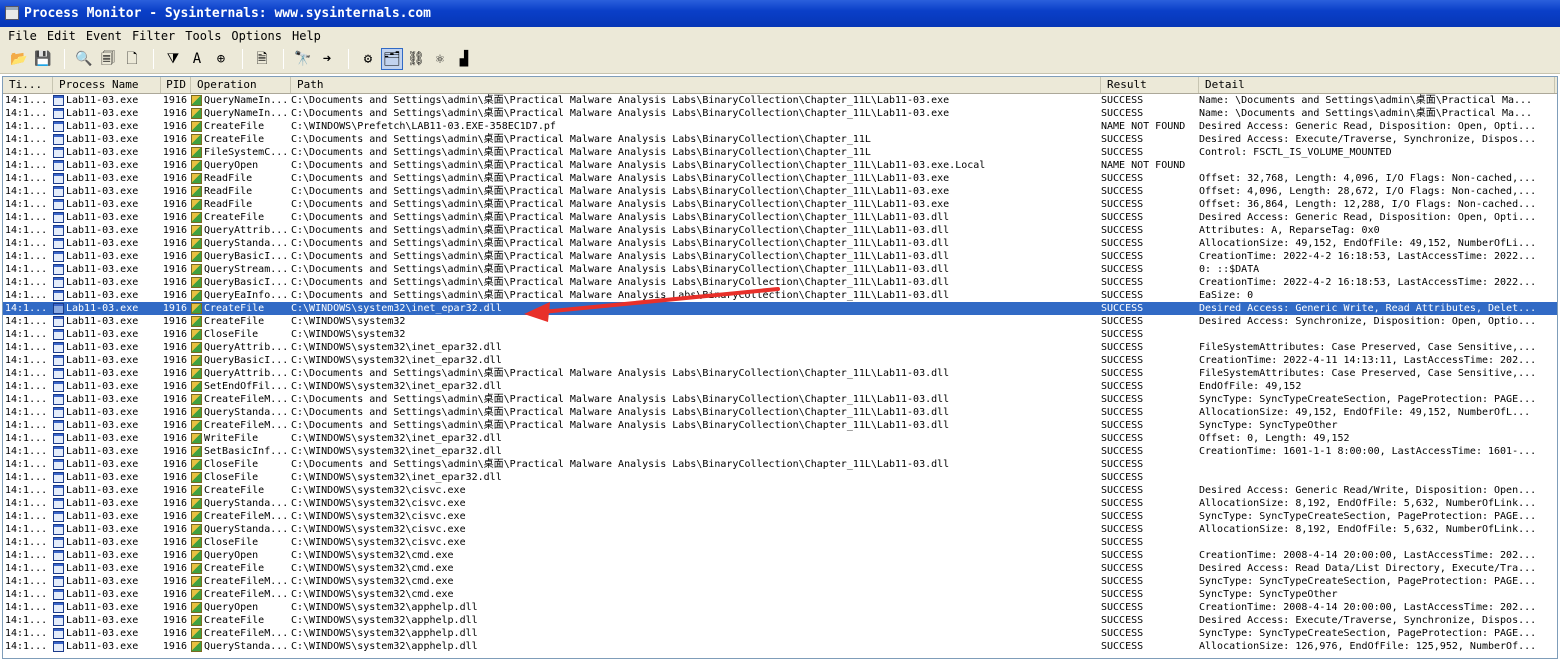  Describe the element at coordinates (132, 59) in the screenshot. I see `clear-icon: 🗋` at that location.